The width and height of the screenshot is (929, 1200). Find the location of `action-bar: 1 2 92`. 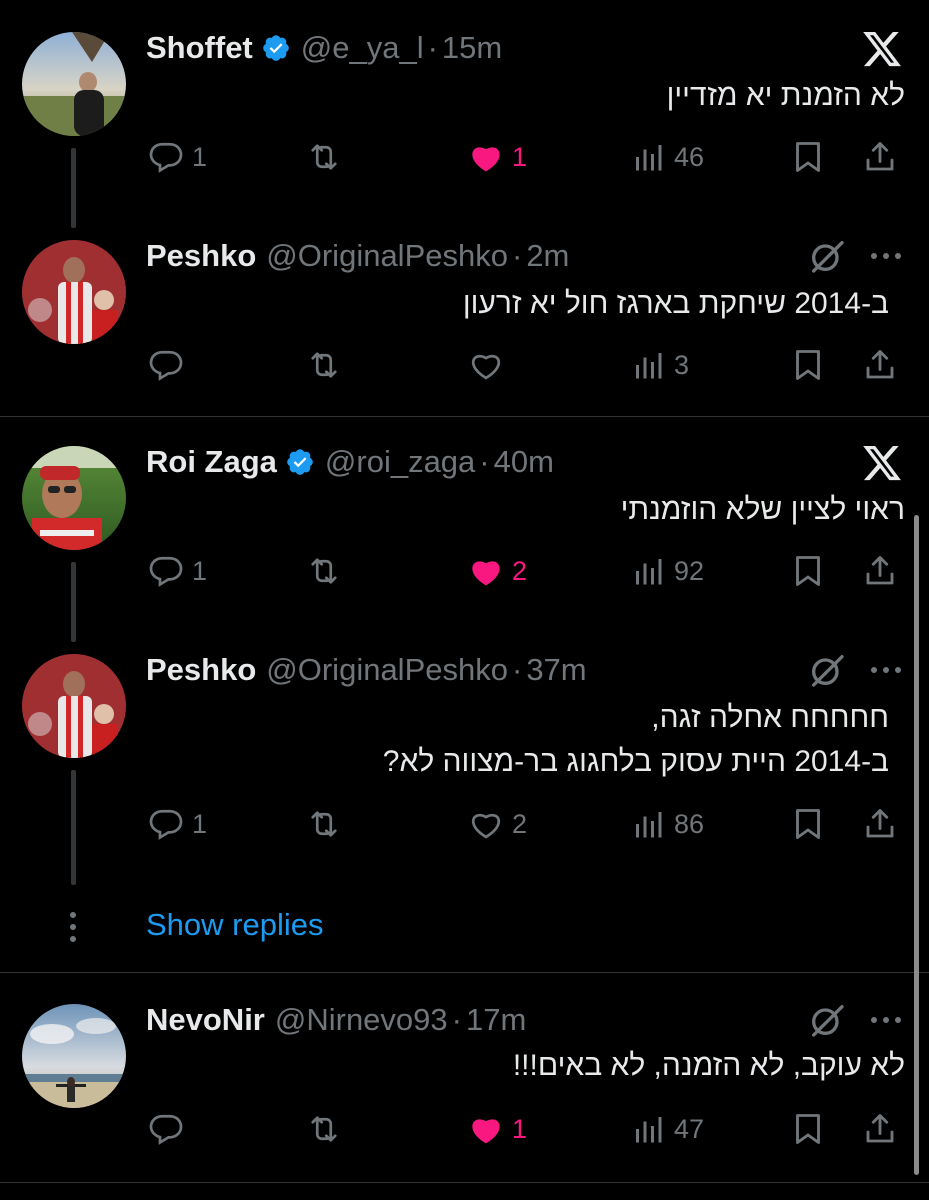

action-bar: 1 2 92 is located at coordinates (464, 571).